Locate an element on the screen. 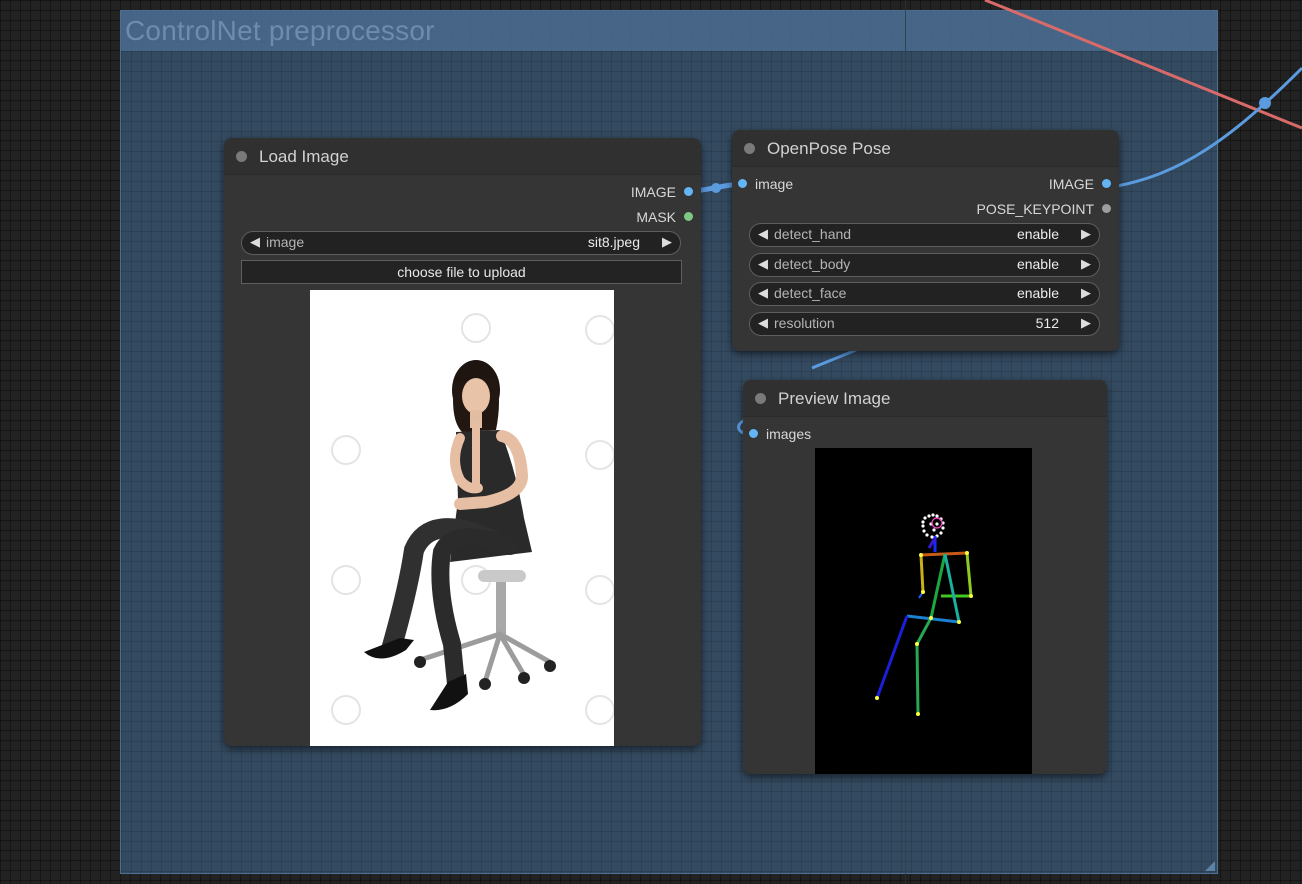  image-combo-widget: ◀ image sit8.jpeg ▶ is located at coordinates (461, 243).